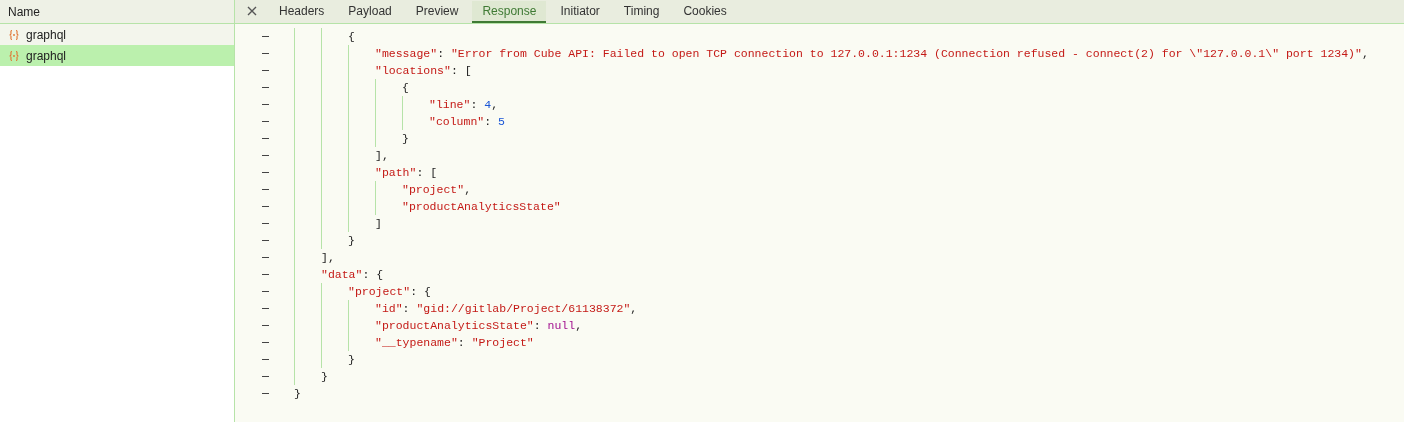 The height and width of the screenshot is (422, 1404). What do you see at coordinates (509, 12) in the screenshot?
I see `tab: Response` at bounding box center [509, 12].